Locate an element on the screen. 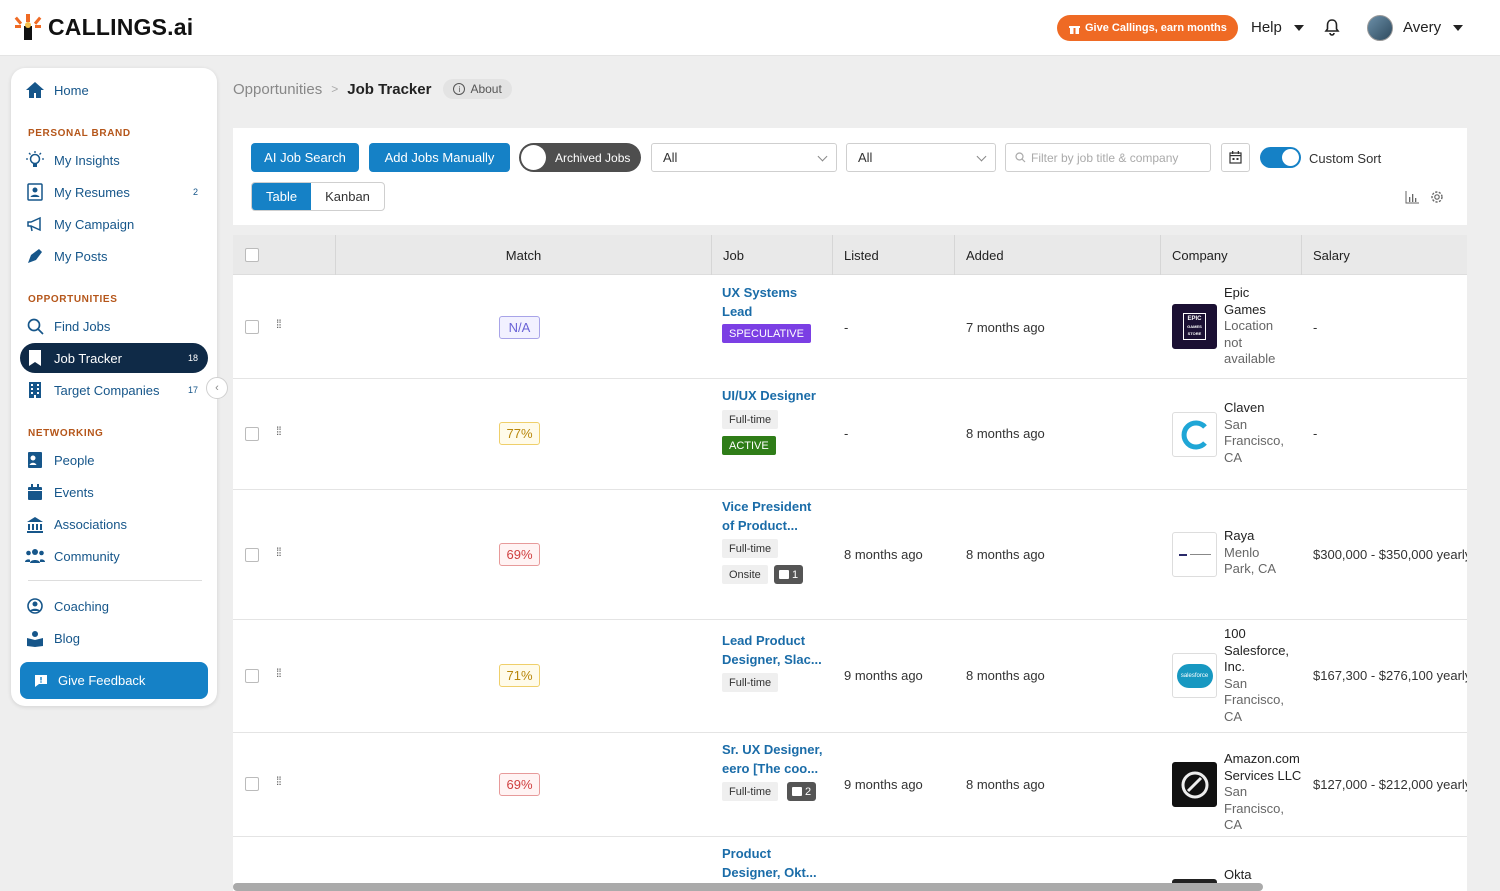  promo-button: Give Callings, earn months is located at coordinates (1147, 28).